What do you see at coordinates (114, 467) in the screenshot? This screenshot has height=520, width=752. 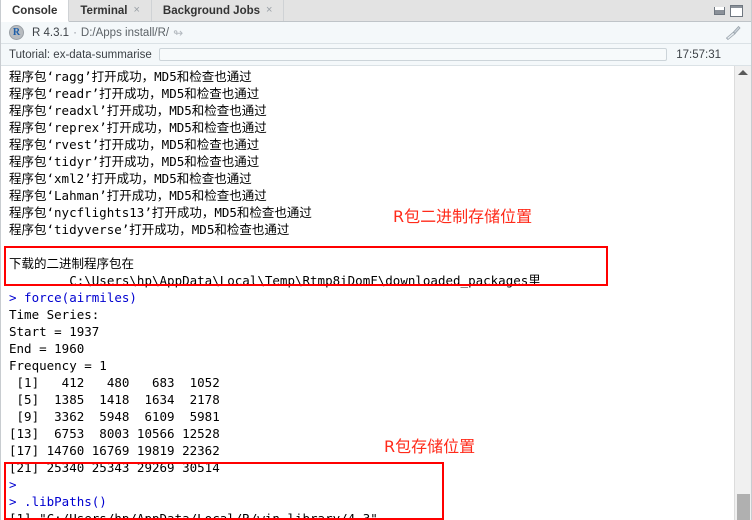 I see `console-line: [21] 25340 25343 29269 30514` at bounding box center [114, 467].